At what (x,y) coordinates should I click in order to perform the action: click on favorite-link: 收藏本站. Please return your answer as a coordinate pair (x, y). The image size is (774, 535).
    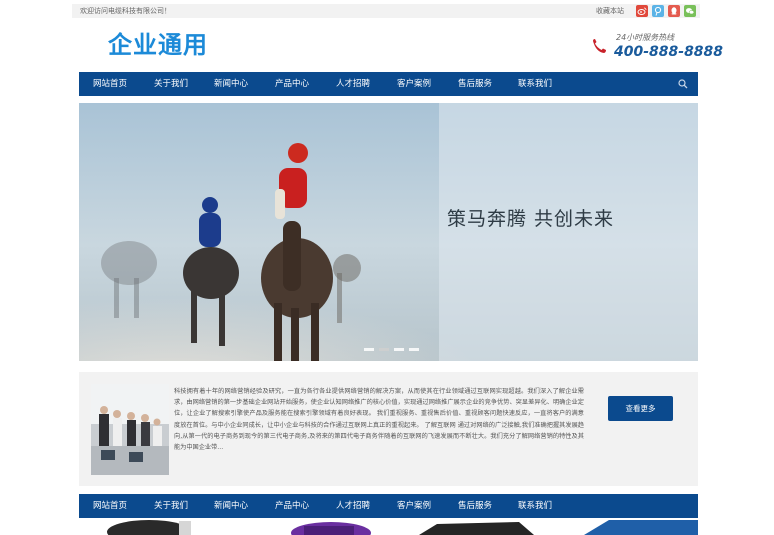
    Looking at the image, I should click on (610, 11).